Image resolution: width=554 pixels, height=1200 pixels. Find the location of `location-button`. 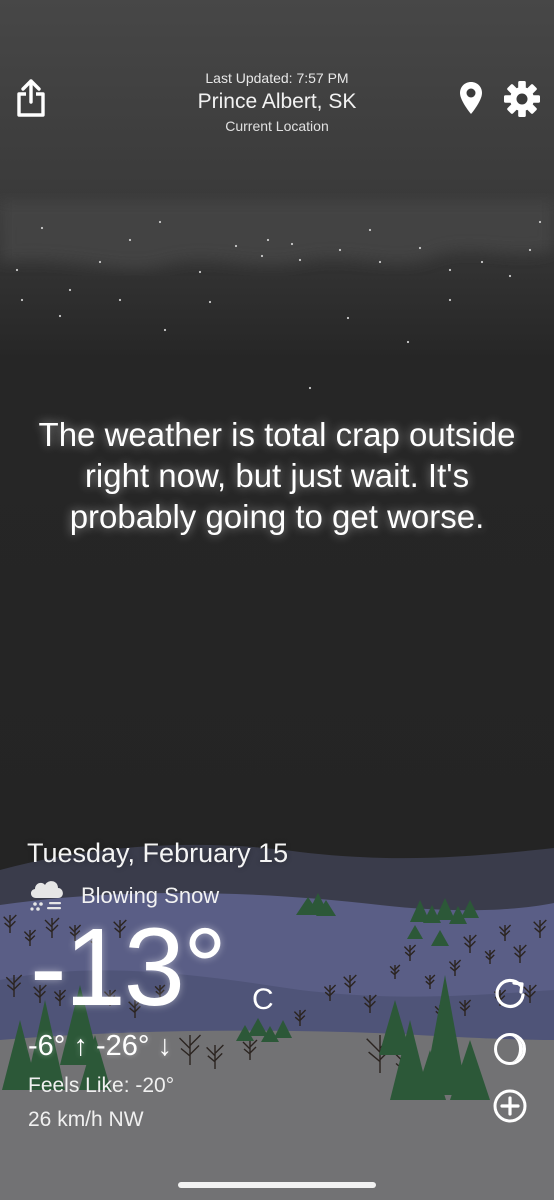

location-button is located at coordinates (471, 98).